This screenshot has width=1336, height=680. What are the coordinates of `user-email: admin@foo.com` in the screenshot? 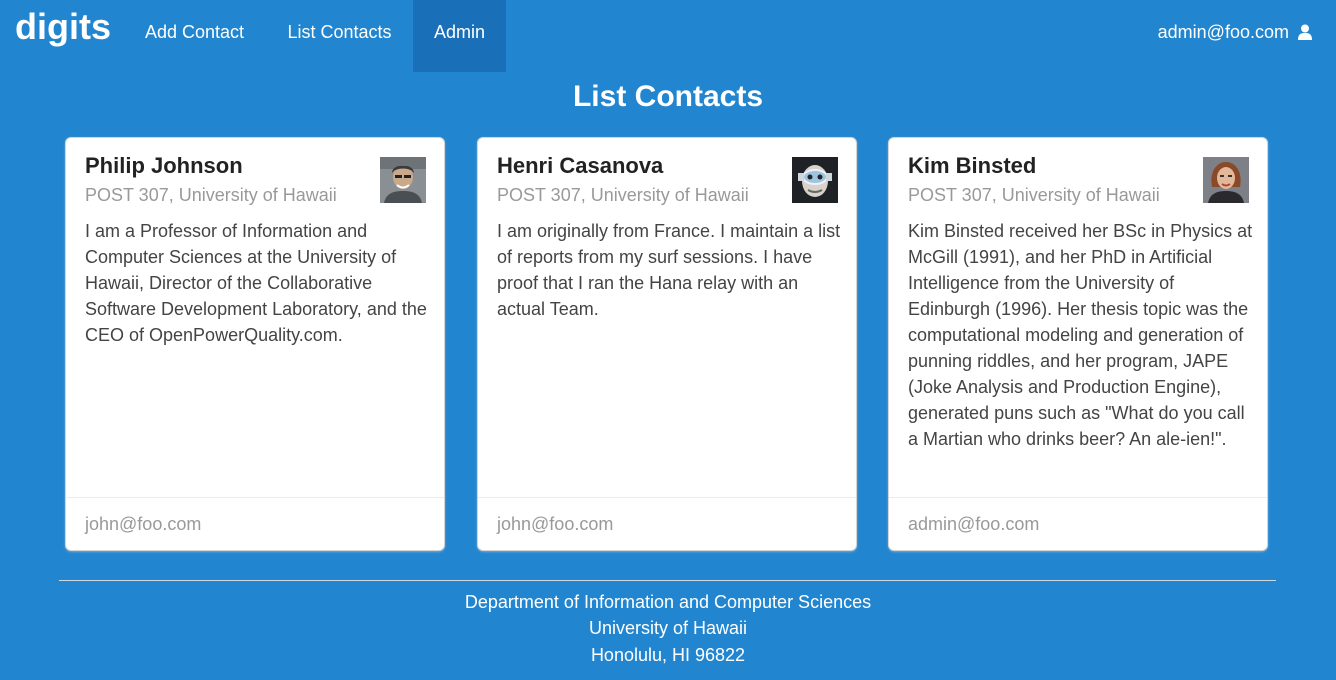 It's located at (1223, 32).